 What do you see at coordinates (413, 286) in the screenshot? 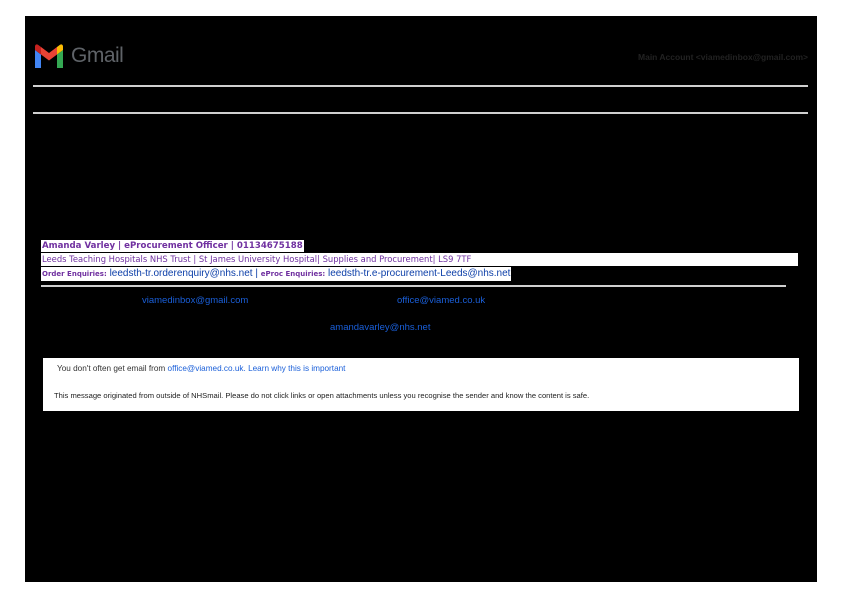
I see `signature-divider` at bounding box center [413, 286].